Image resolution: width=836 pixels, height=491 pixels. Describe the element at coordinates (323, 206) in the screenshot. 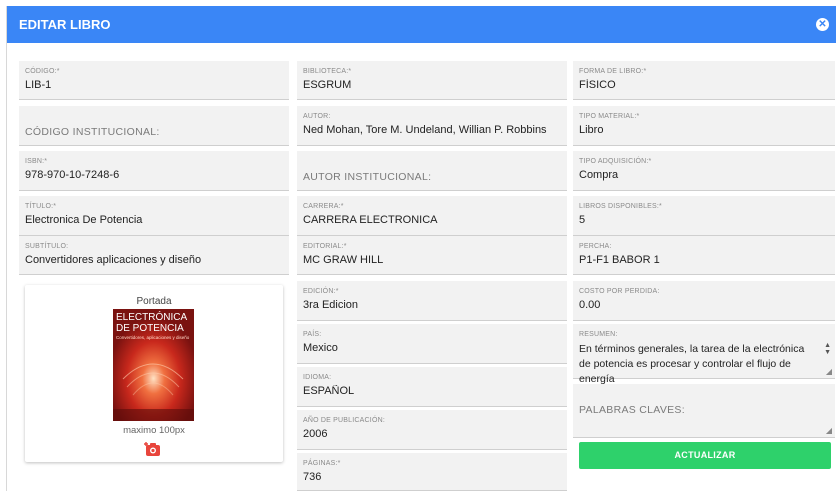

I see `carrera-label: CARRERA:*` at that location.